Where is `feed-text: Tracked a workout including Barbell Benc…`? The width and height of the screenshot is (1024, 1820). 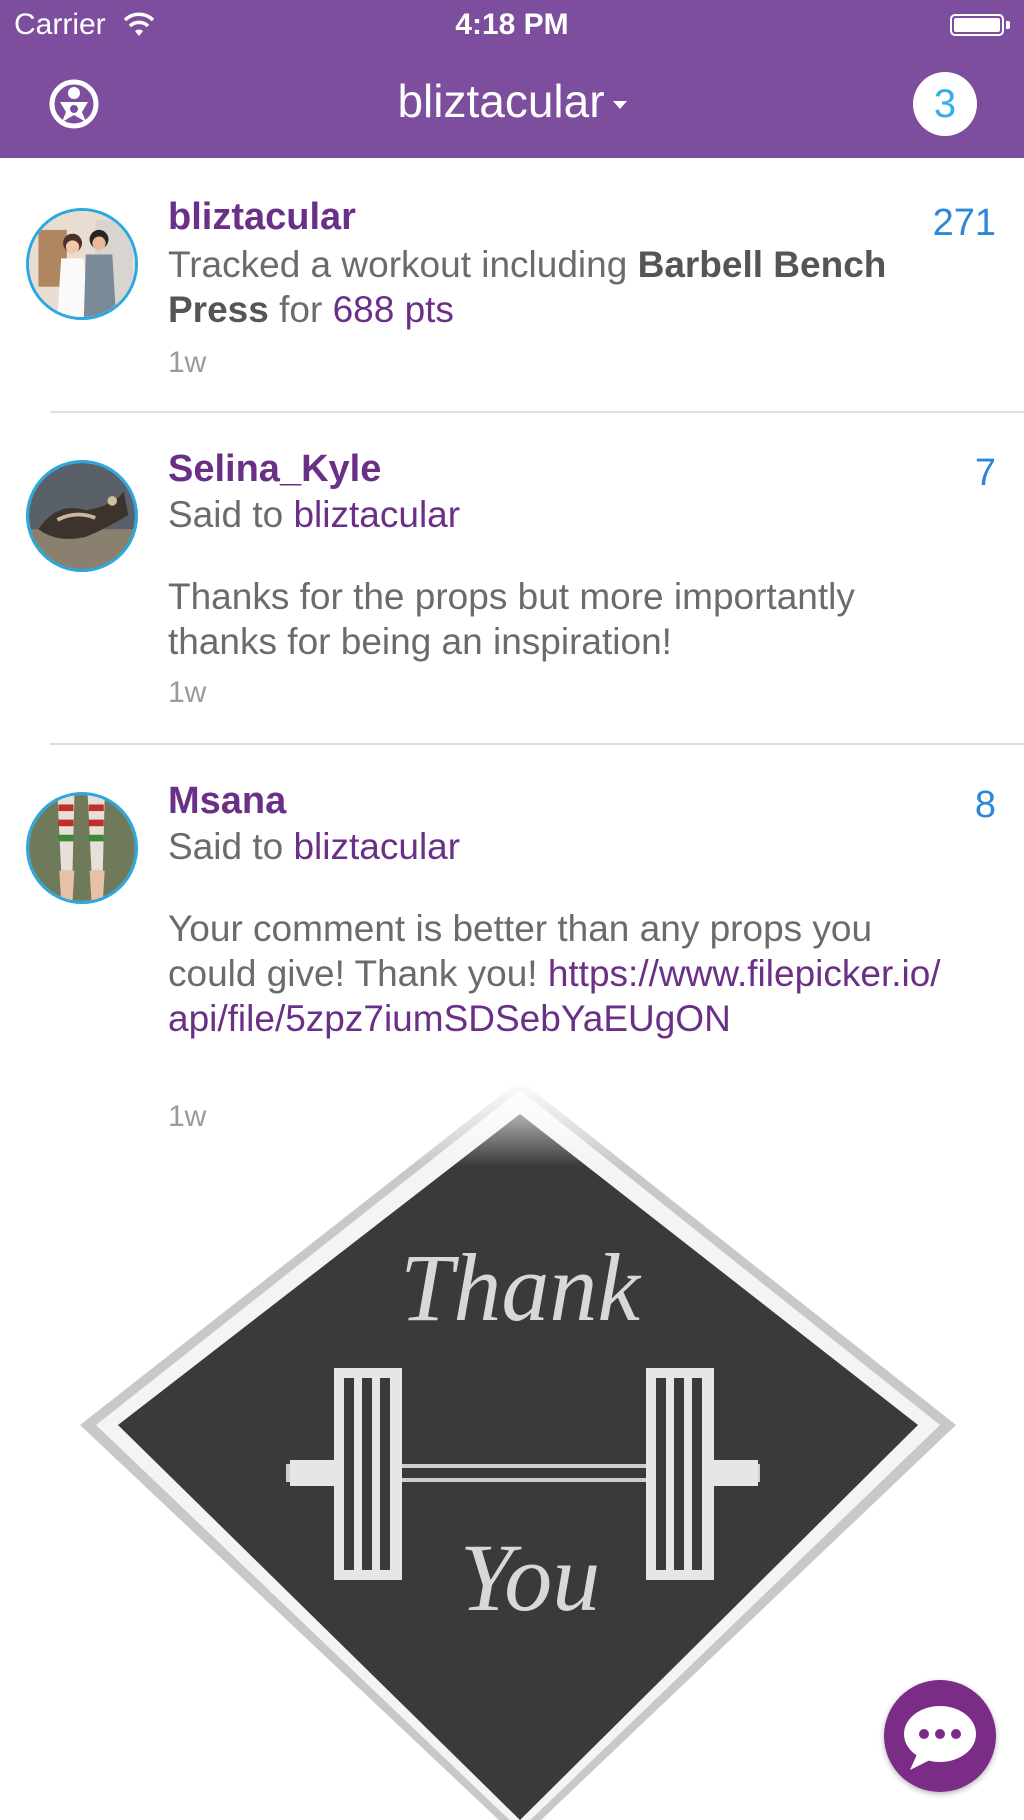 feed-text: Tracked a workout including Barbell Benc… is located at coordinates (558, 287).